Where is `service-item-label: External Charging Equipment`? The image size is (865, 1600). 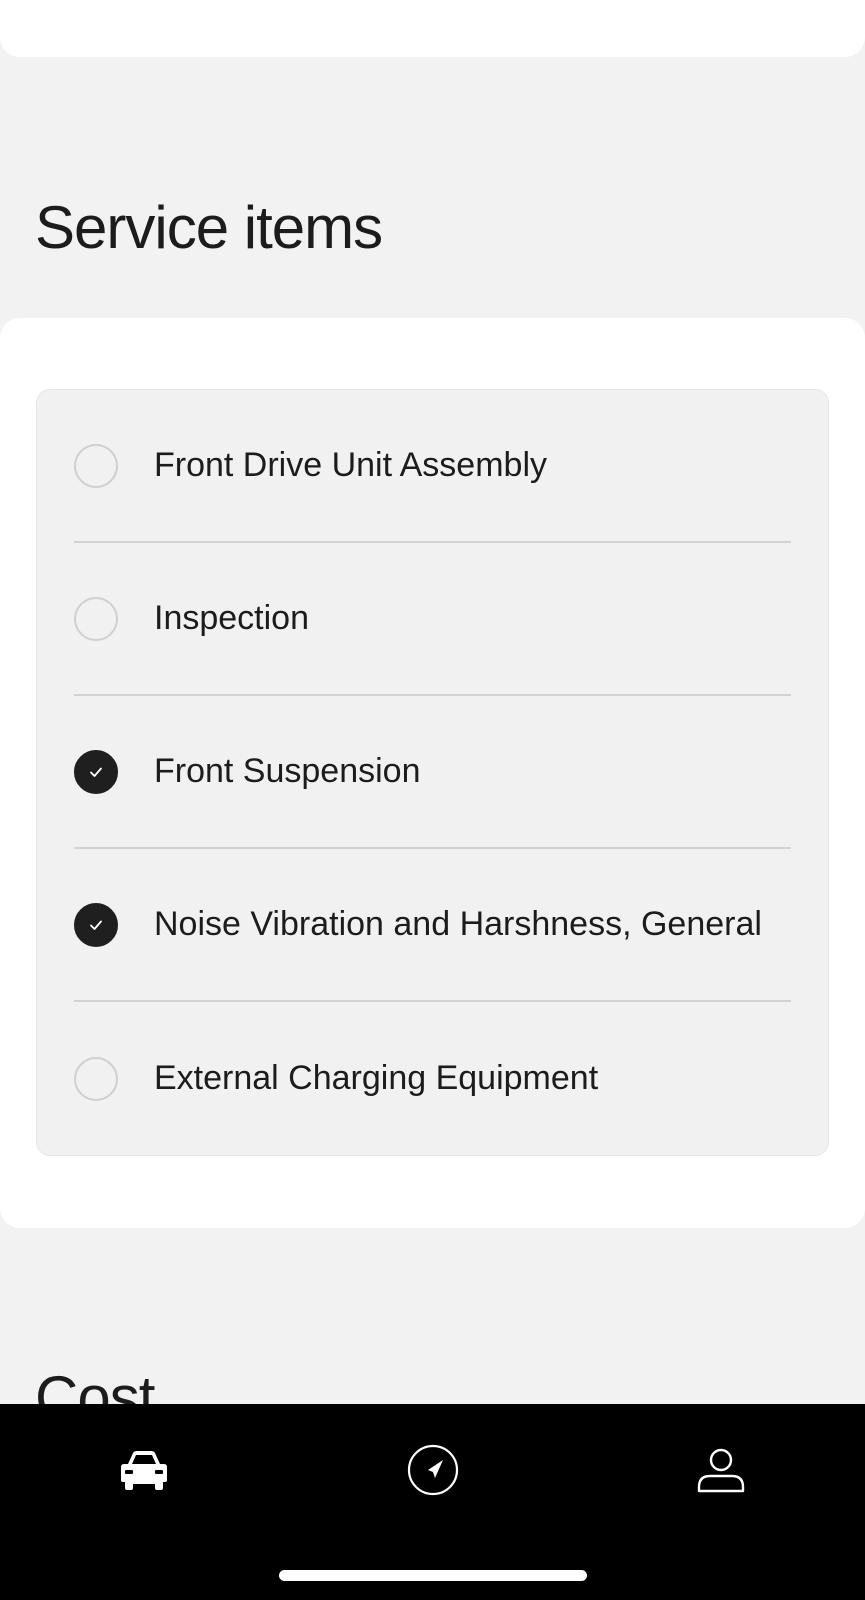 service-item-label: External Charging Equipment is located at coordinates (376, 1078).